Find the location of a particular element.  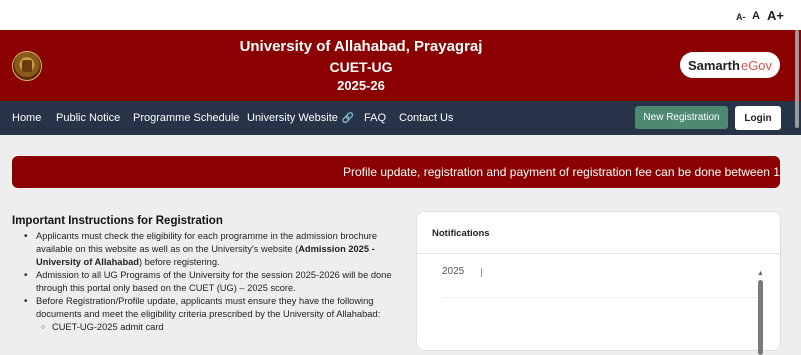

login-button: Login is located at coordinates (758, 118).